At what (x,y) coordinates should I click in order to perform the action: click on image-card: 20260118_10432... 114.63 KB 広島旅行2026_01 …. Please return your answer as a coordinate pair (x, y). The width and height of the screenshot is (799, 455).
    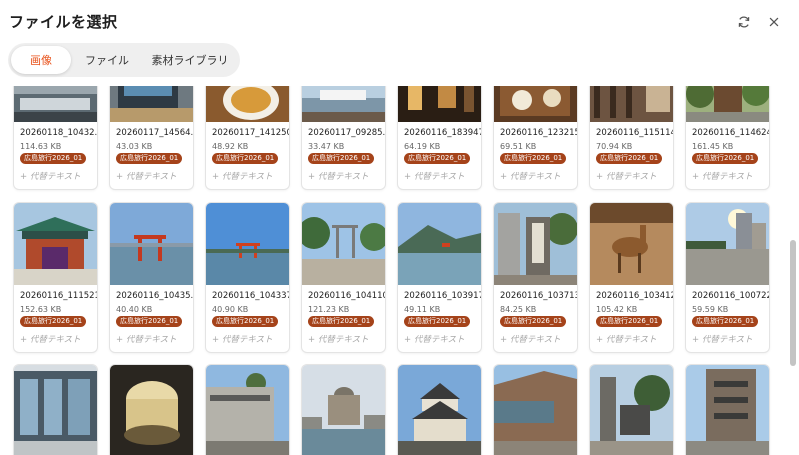
    Looking at the image, I should click on (55, 137).